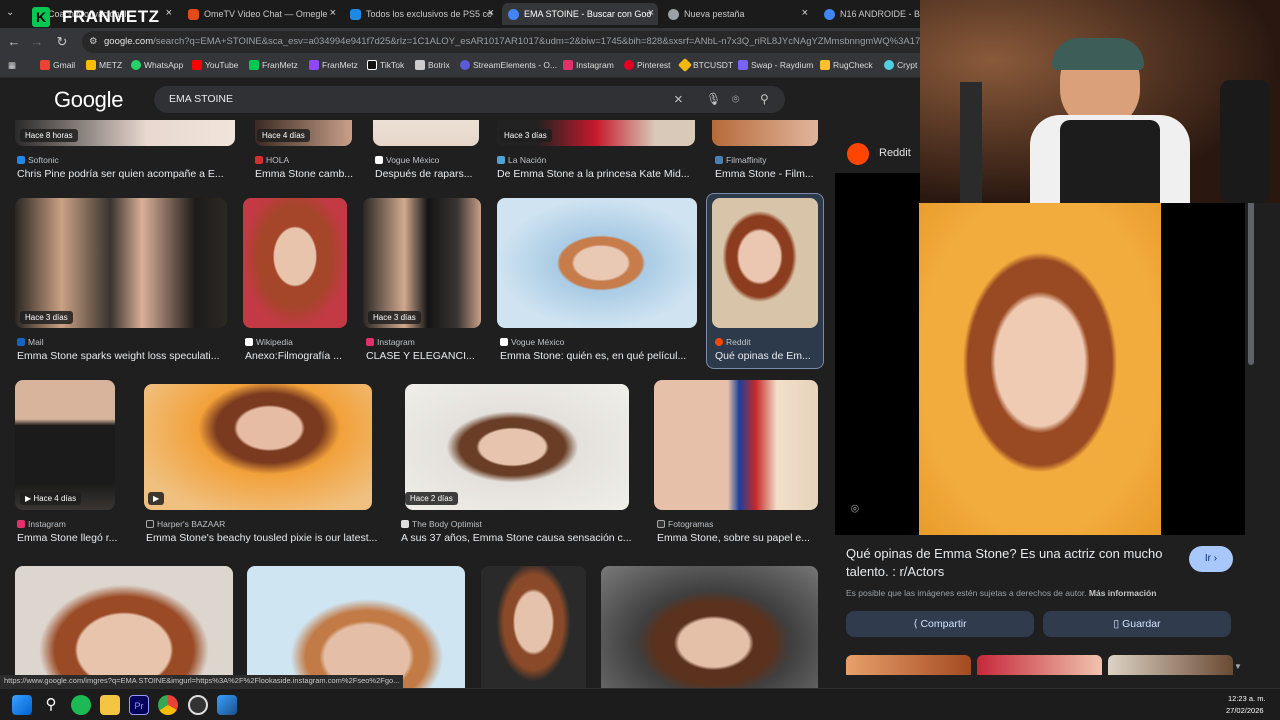 This screenshot has width=1280, height=720. What do you see at coordinates (1211, 559) in the screenshot?
I see `visit-button: Ir ›` at bounding box center [1211, 559].